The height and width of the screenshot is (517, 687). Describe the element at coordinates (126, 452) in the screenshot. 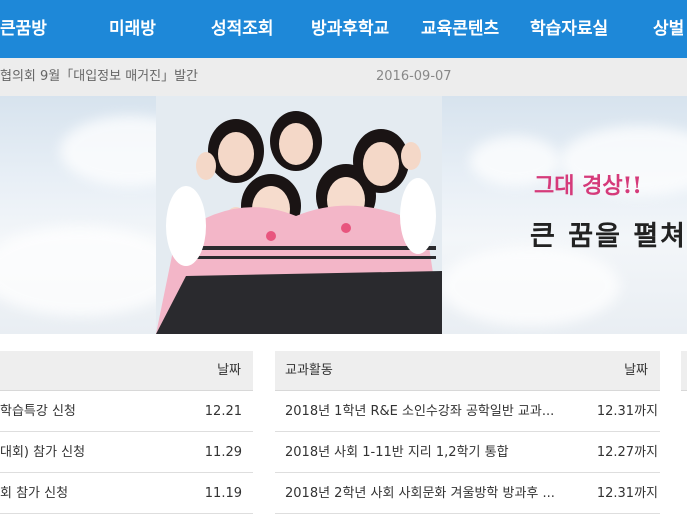

I see `list-item: 대회) 참가 신청 11.29` at that location.